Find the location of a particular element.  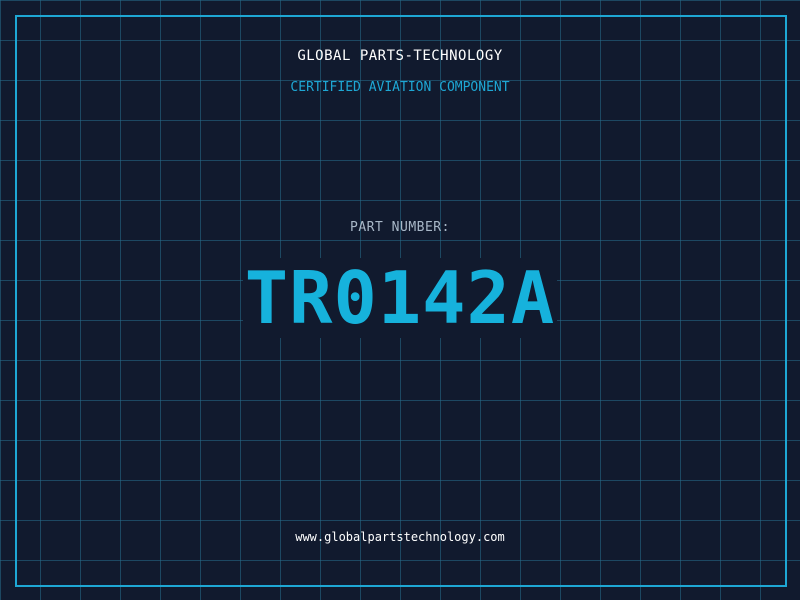

part-number-value: TR0142A is located at coordinates (400, 298).